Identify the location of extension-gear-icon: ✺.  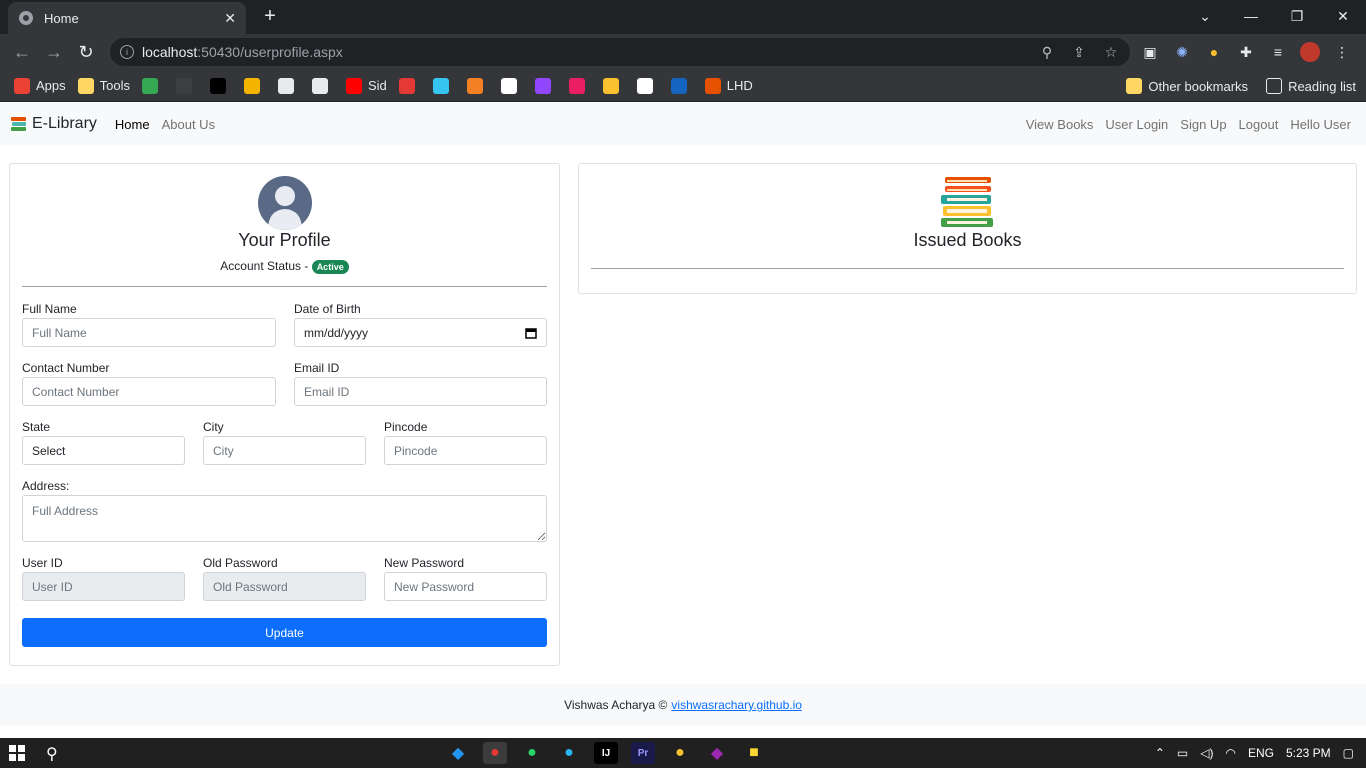
(1182, 52).